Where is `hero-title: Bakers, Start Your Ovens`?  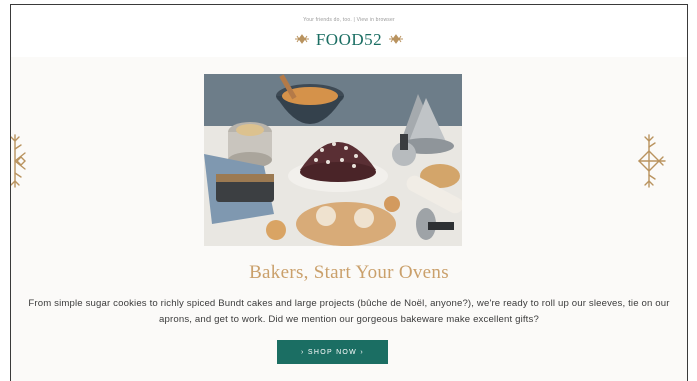
hero-title: Bakers, Start Your Ovens is located at coordinates (349, 272).